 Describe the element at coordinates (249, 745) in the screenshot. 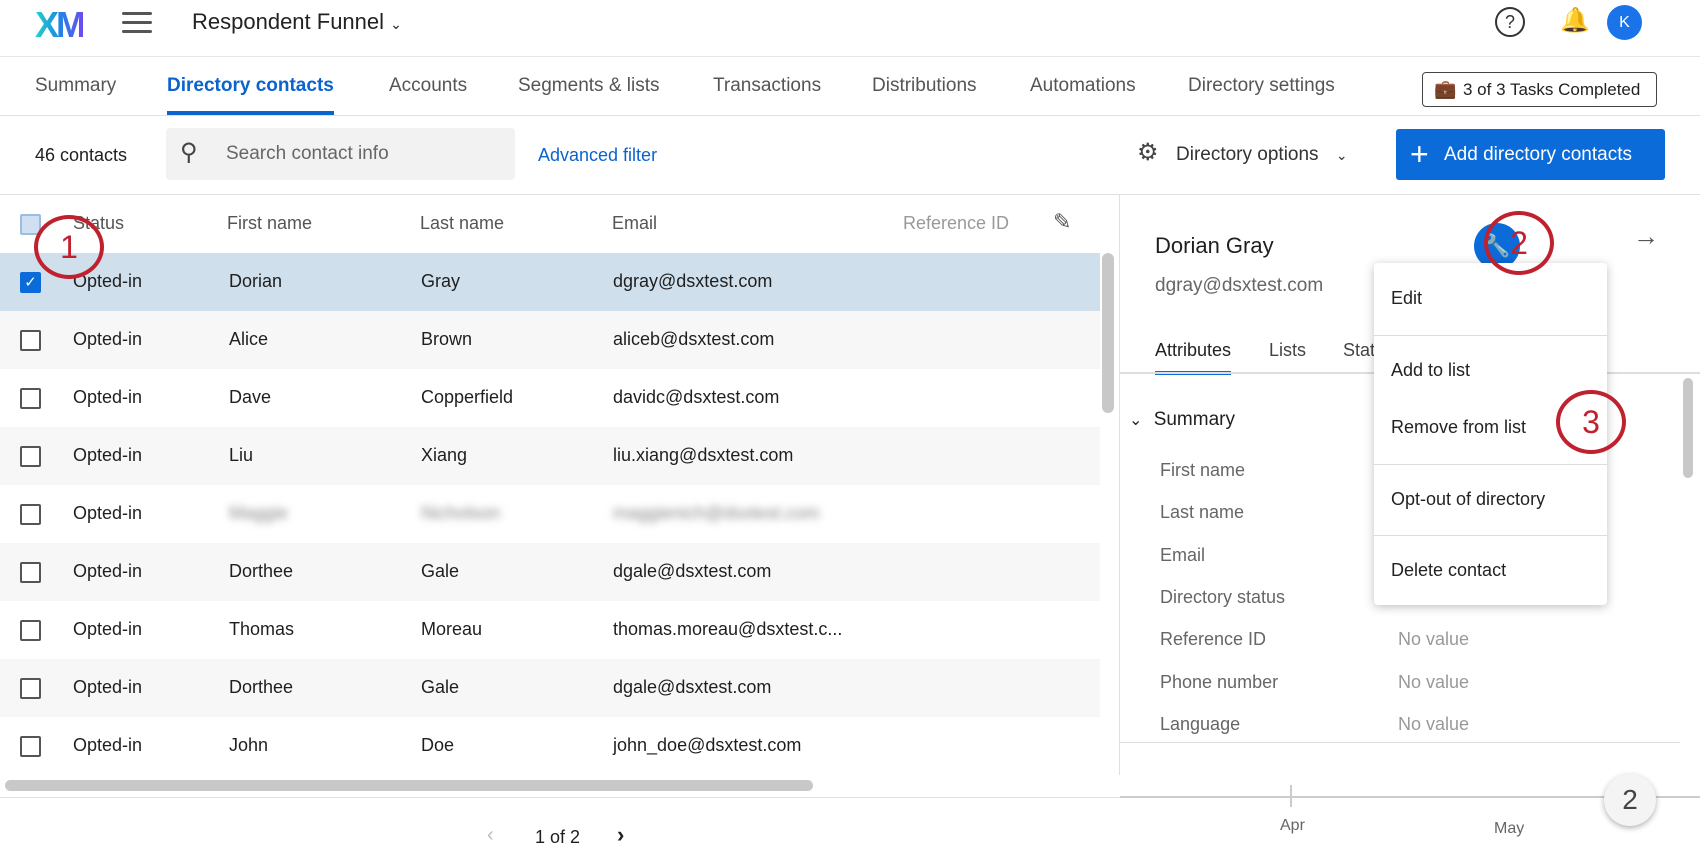

I see `cell-first-name: John` at that location.